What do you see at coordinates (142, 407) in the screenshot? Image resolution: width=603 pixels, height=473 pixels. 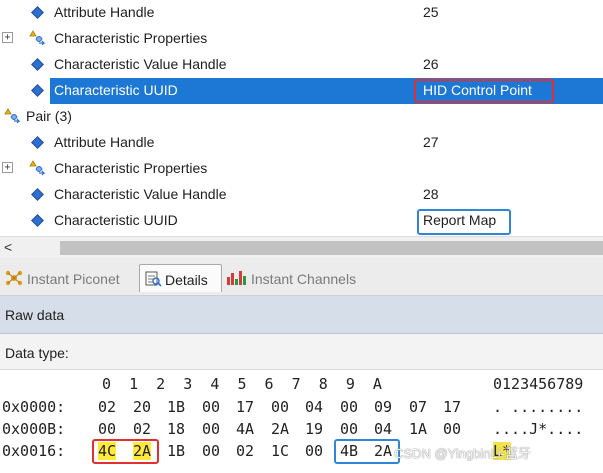 I see `hex-byte: 20` at bounding box center [142, 407].